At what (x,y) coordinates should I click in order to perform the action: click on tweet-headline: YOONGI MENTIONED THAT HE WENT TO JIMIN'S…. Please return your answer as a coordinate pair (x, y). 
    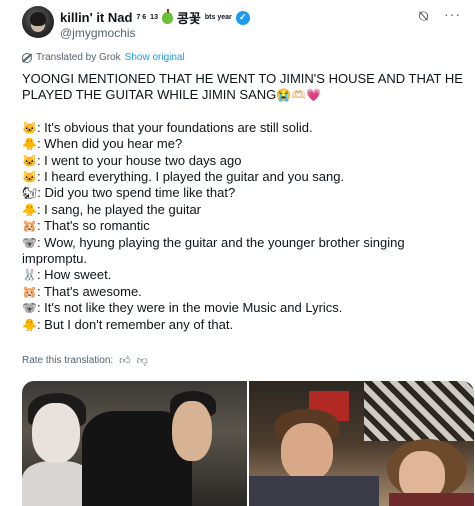
    Looking at the image, I should click on (246, 87).